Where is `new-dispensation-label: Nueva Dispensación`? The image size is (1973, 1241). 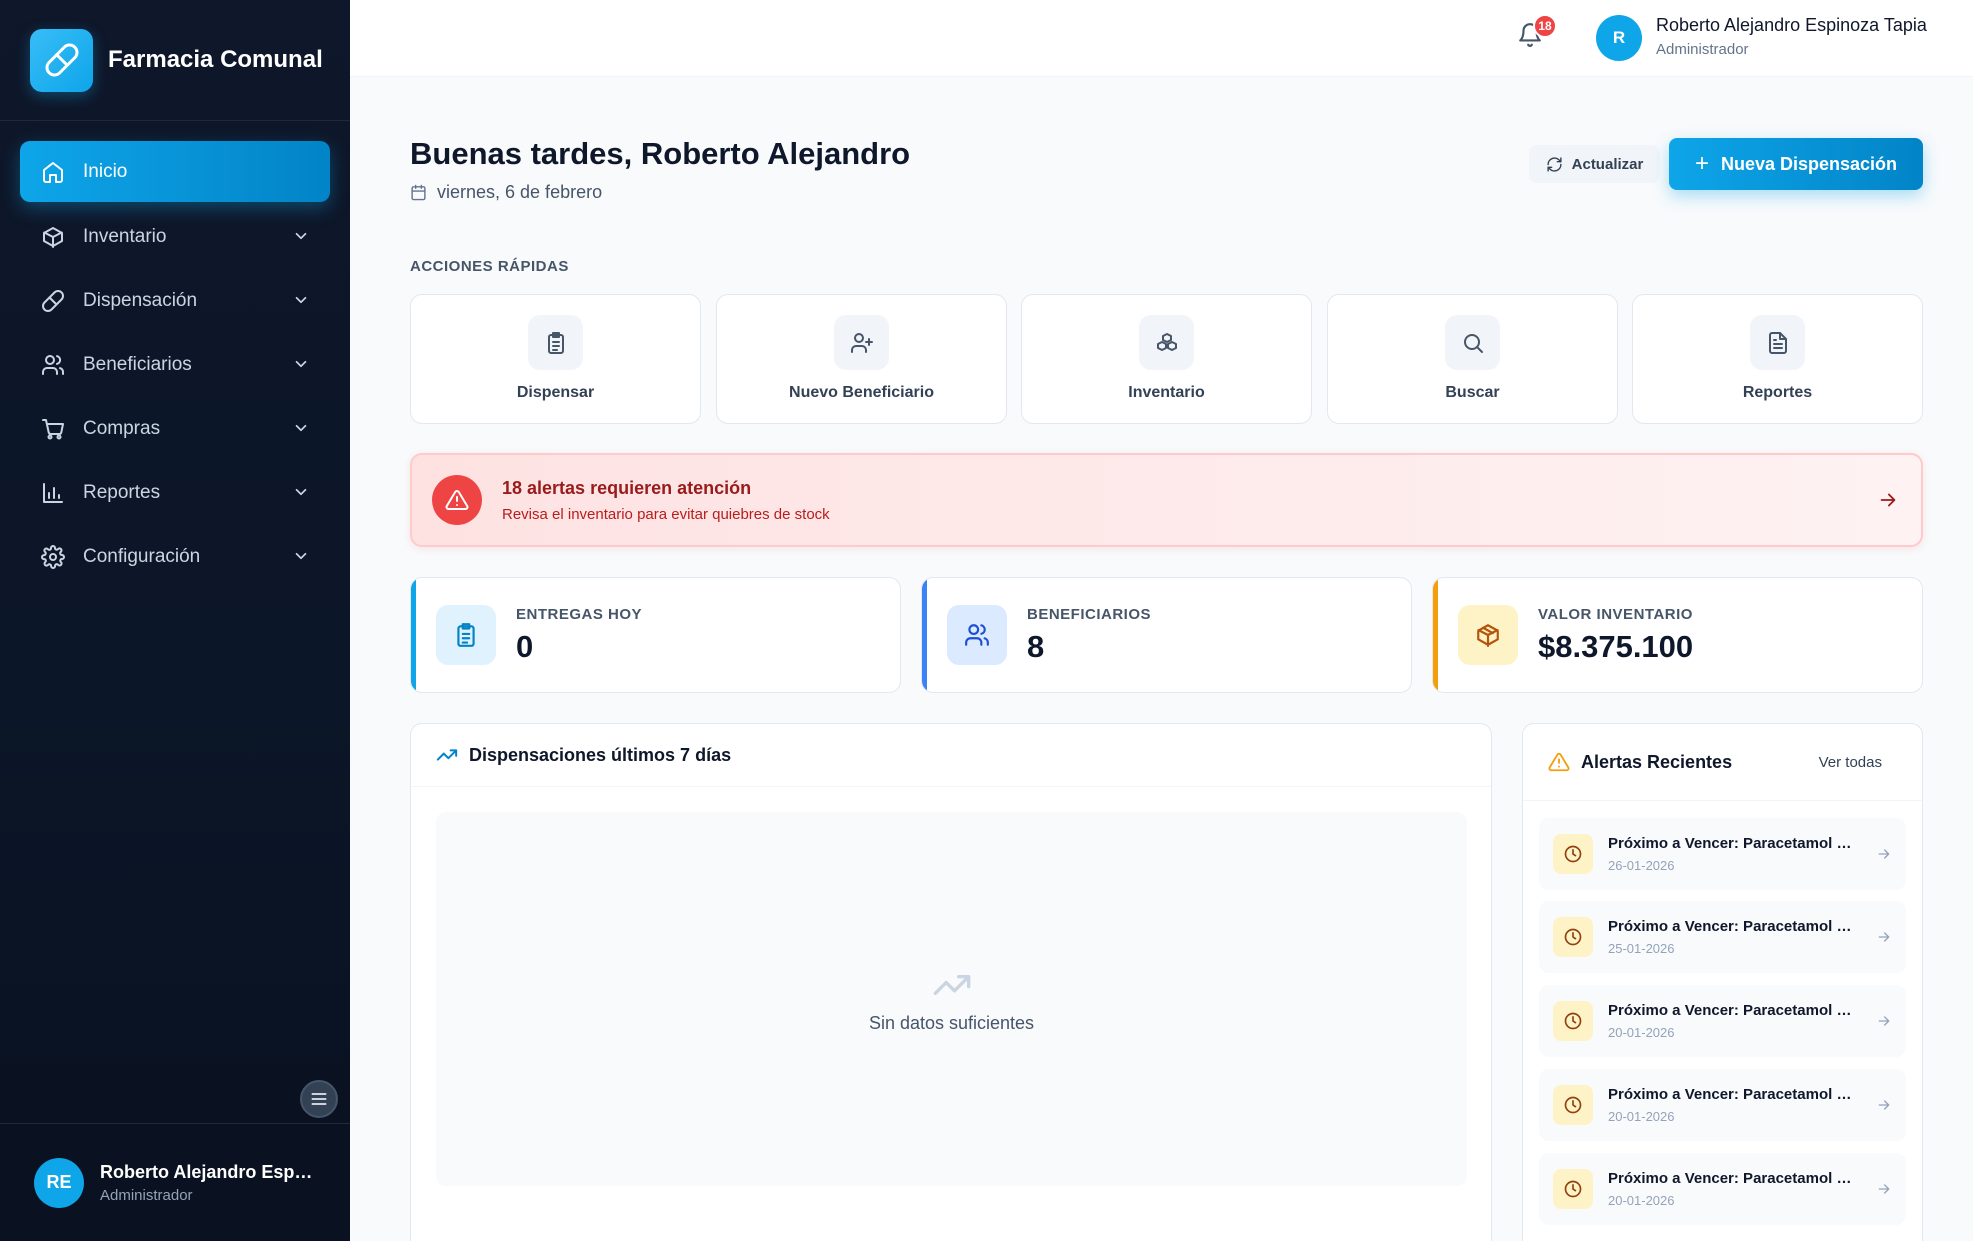 new-dispensation-label: Nueva Dispensación is located at coordinates (1809, 163).